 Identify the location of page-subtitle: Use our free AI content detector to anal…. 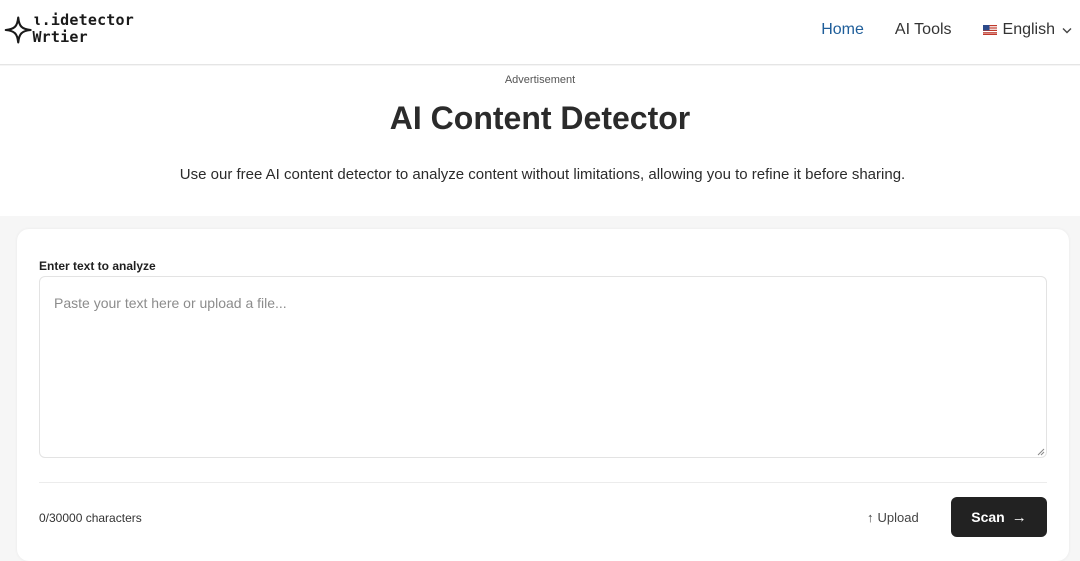
(542, 174).